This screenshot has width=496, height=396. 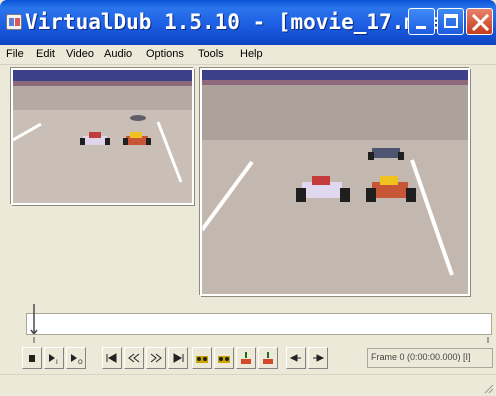 I want to click on end-icon, so click(x=178, y=358).